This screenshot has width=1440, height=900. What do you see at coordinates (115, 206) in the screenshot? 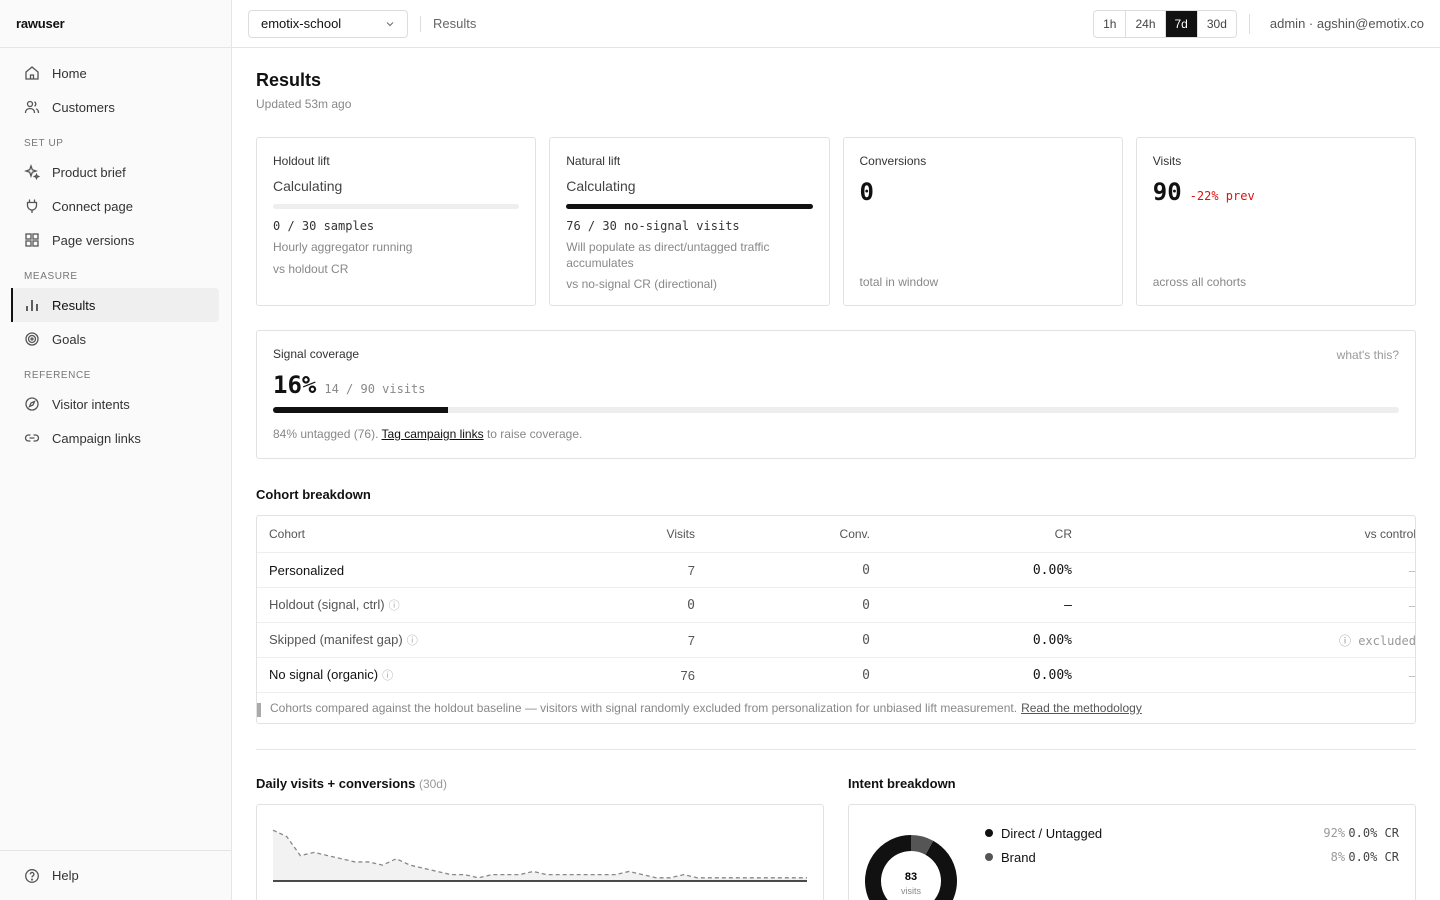
I see `sidebar-item-connect-page: Connect page` at bounding box center [115, 206].